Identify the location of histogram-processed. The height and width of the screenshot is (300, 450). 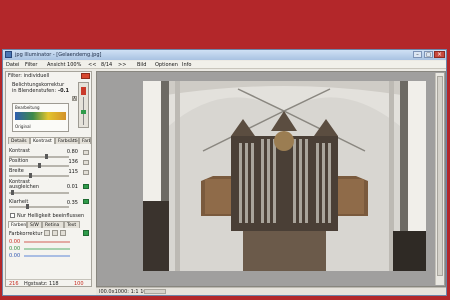
(40, 116).